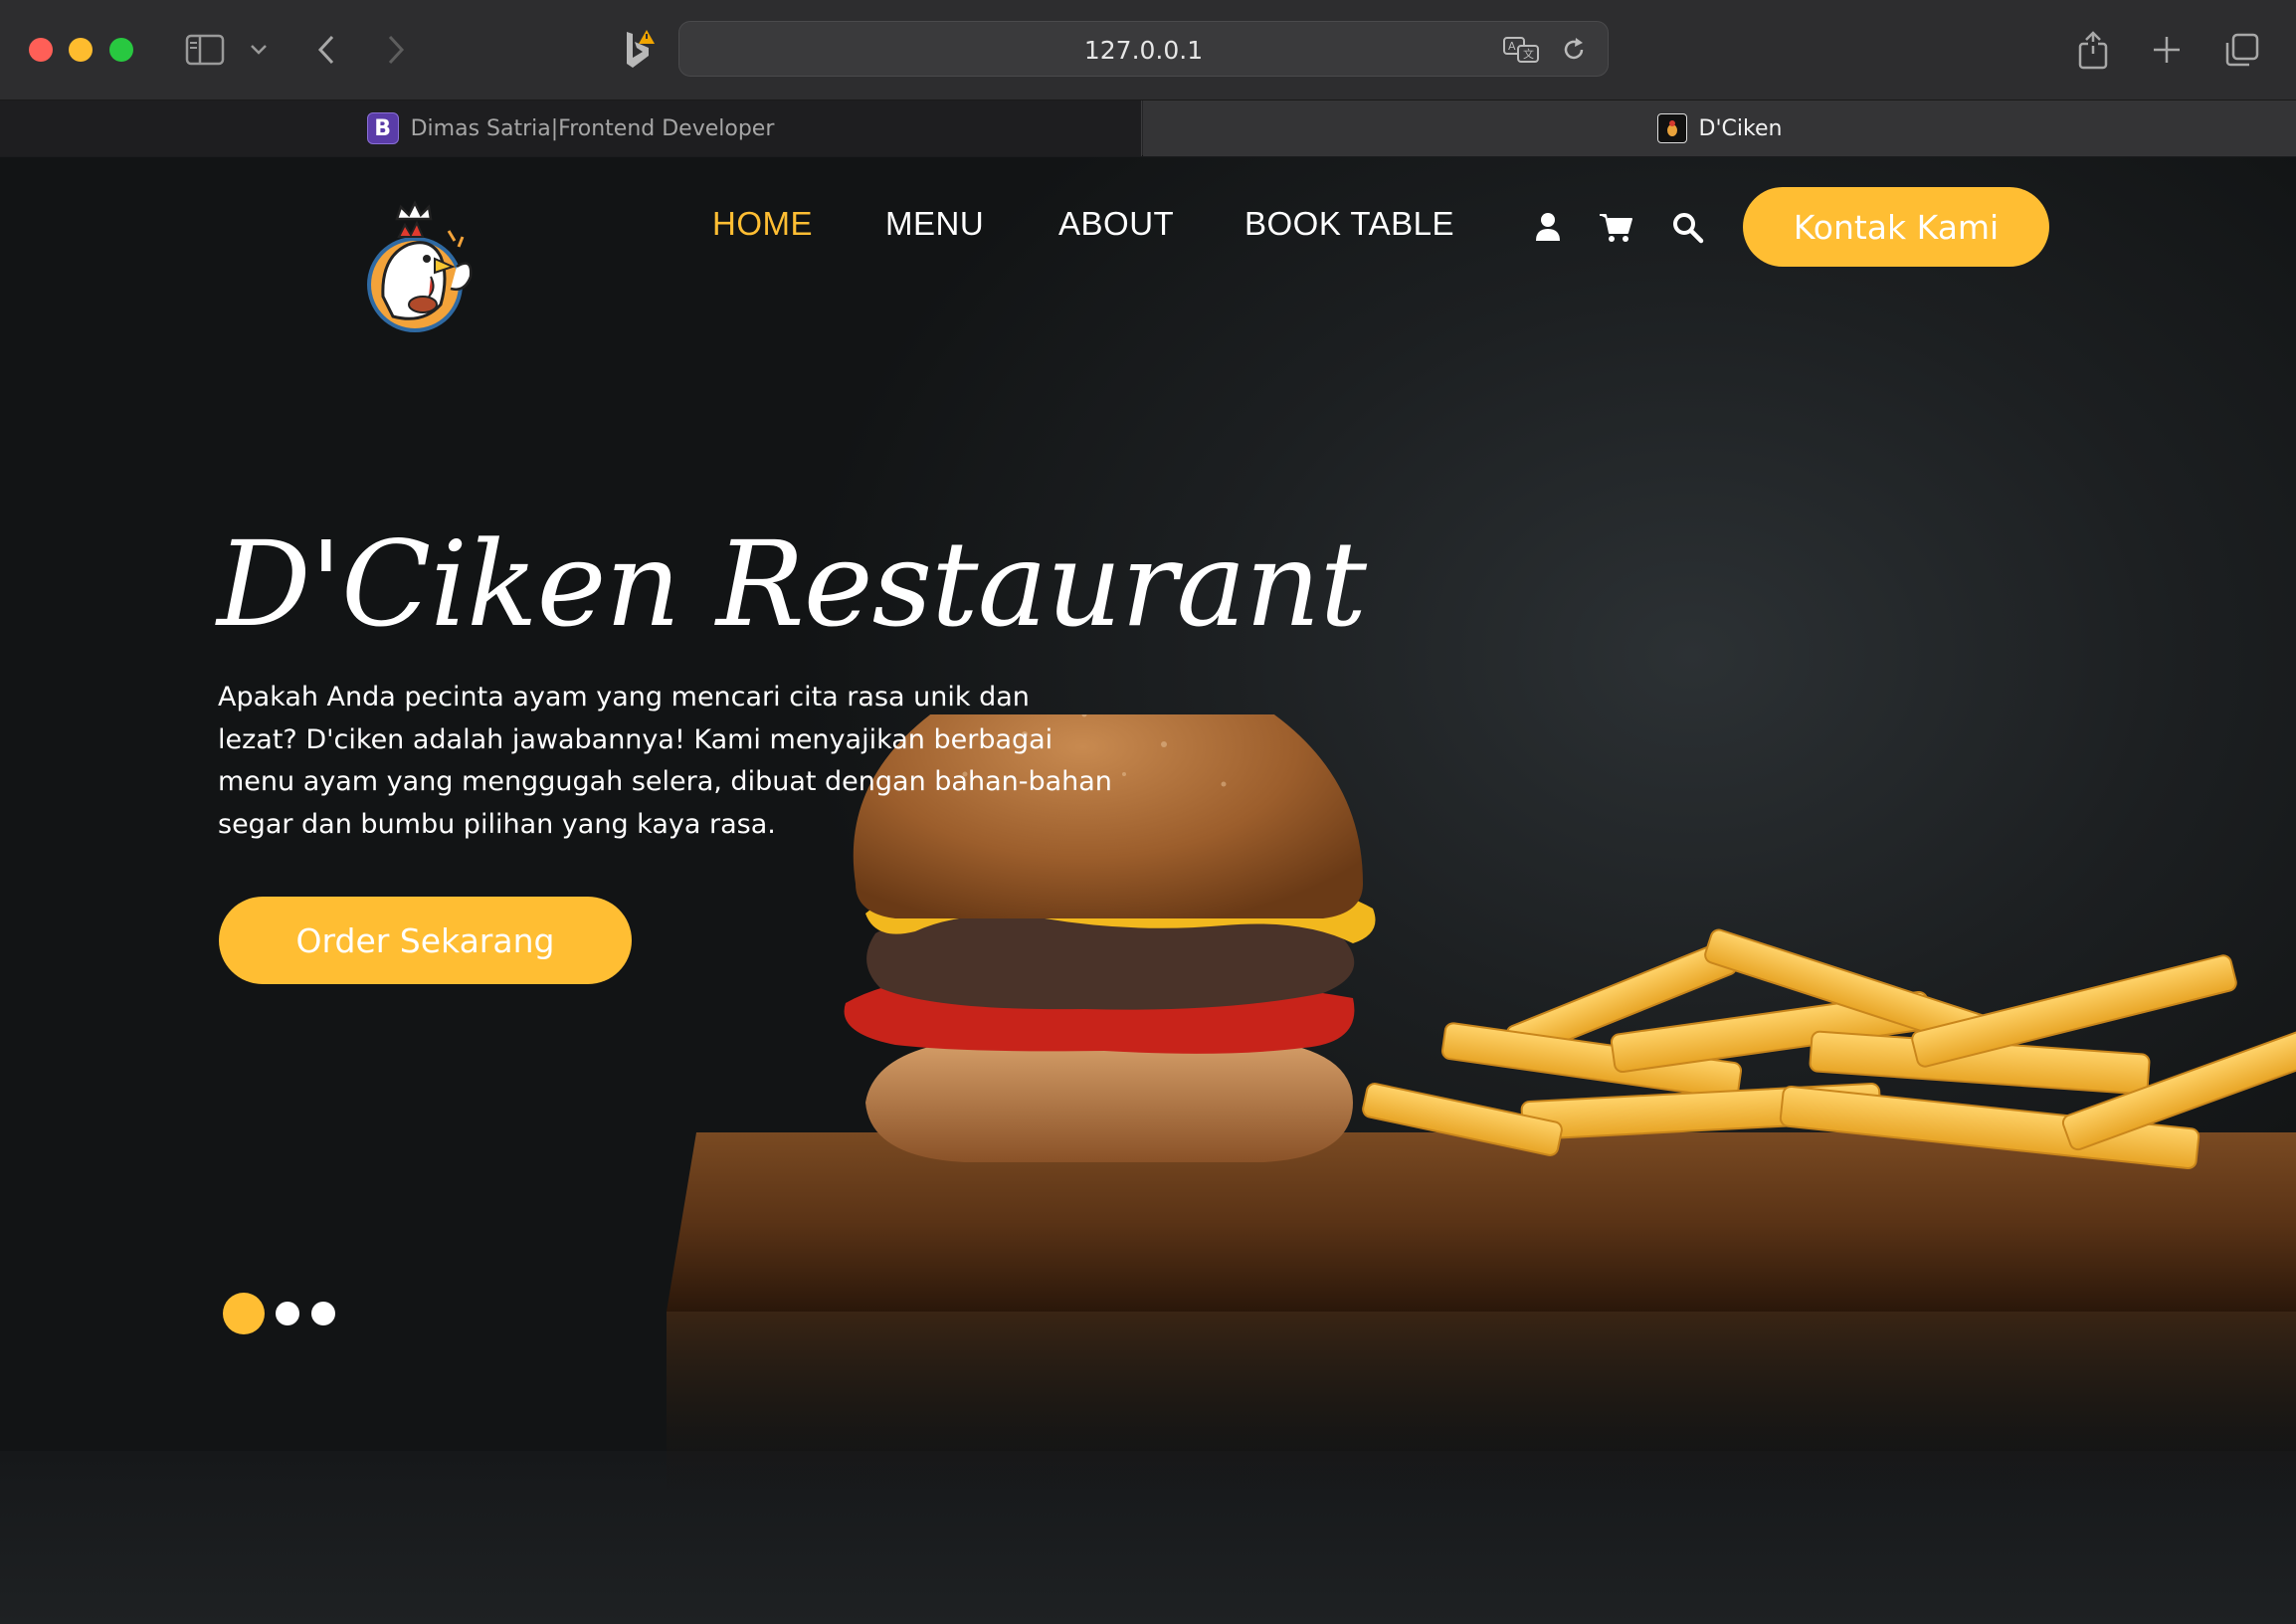  I want to click on hero-title: D'Ciken Restaurant, so click(792, 584).